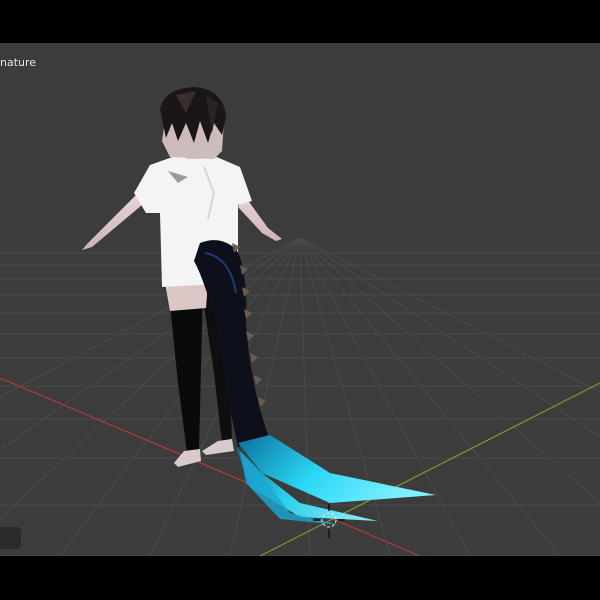 The image size is (600, 600). I want to click on letterbox-top, so click(300, 21).